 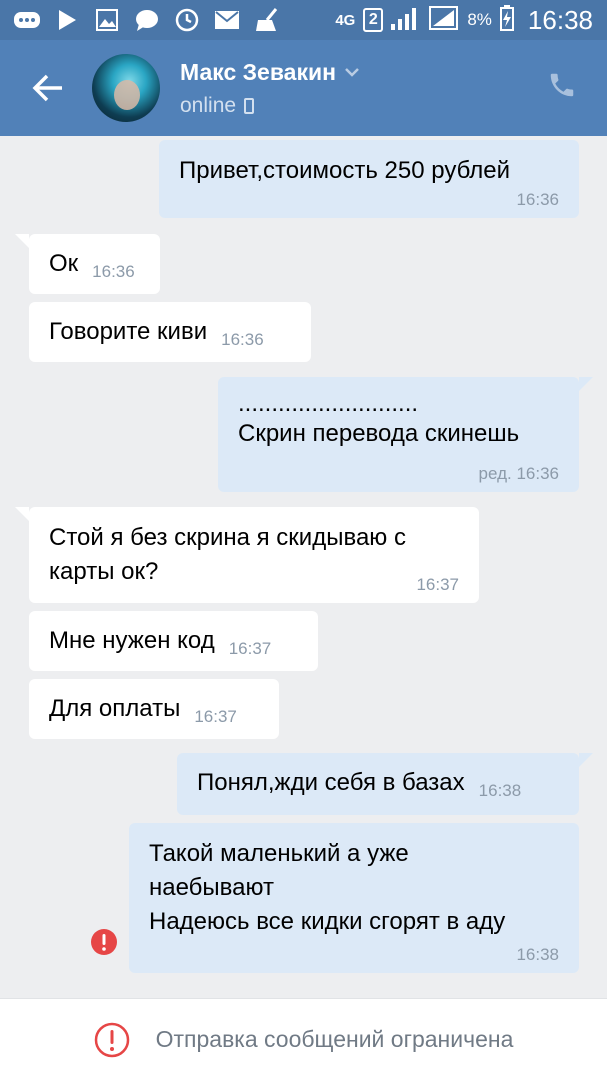 I want to click on message-text-line2: карты ок?, so click(x=104, y=571).